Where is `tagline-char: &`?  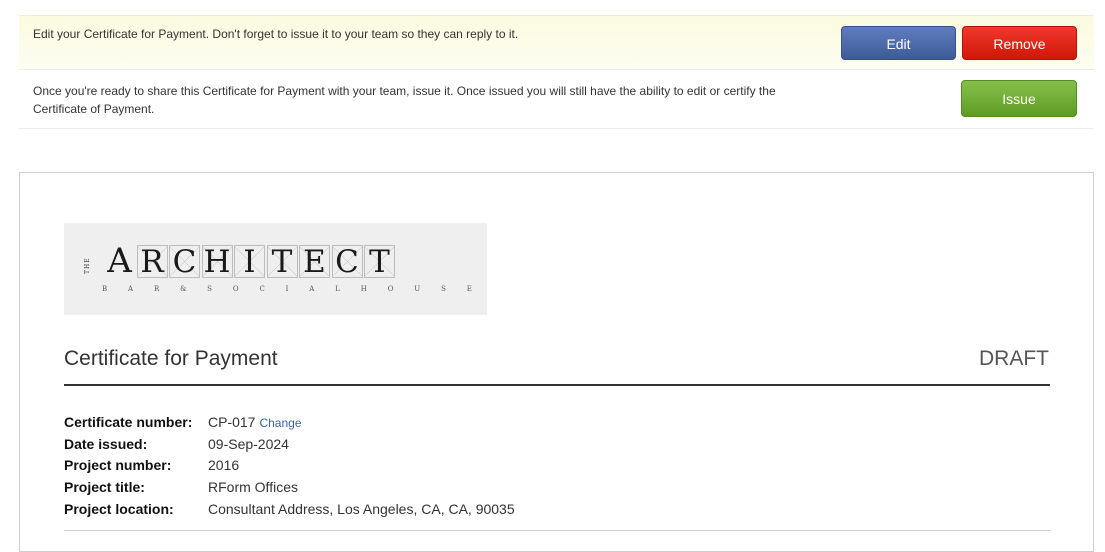 tagline-char: & is located at coordinates (183, 289).